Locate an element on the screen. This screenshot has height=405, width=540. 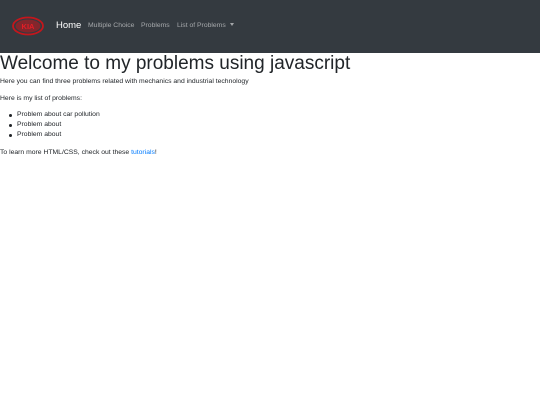
nav-multiple-choice-link: Multiple Choice is located at coordinates (111, 26).